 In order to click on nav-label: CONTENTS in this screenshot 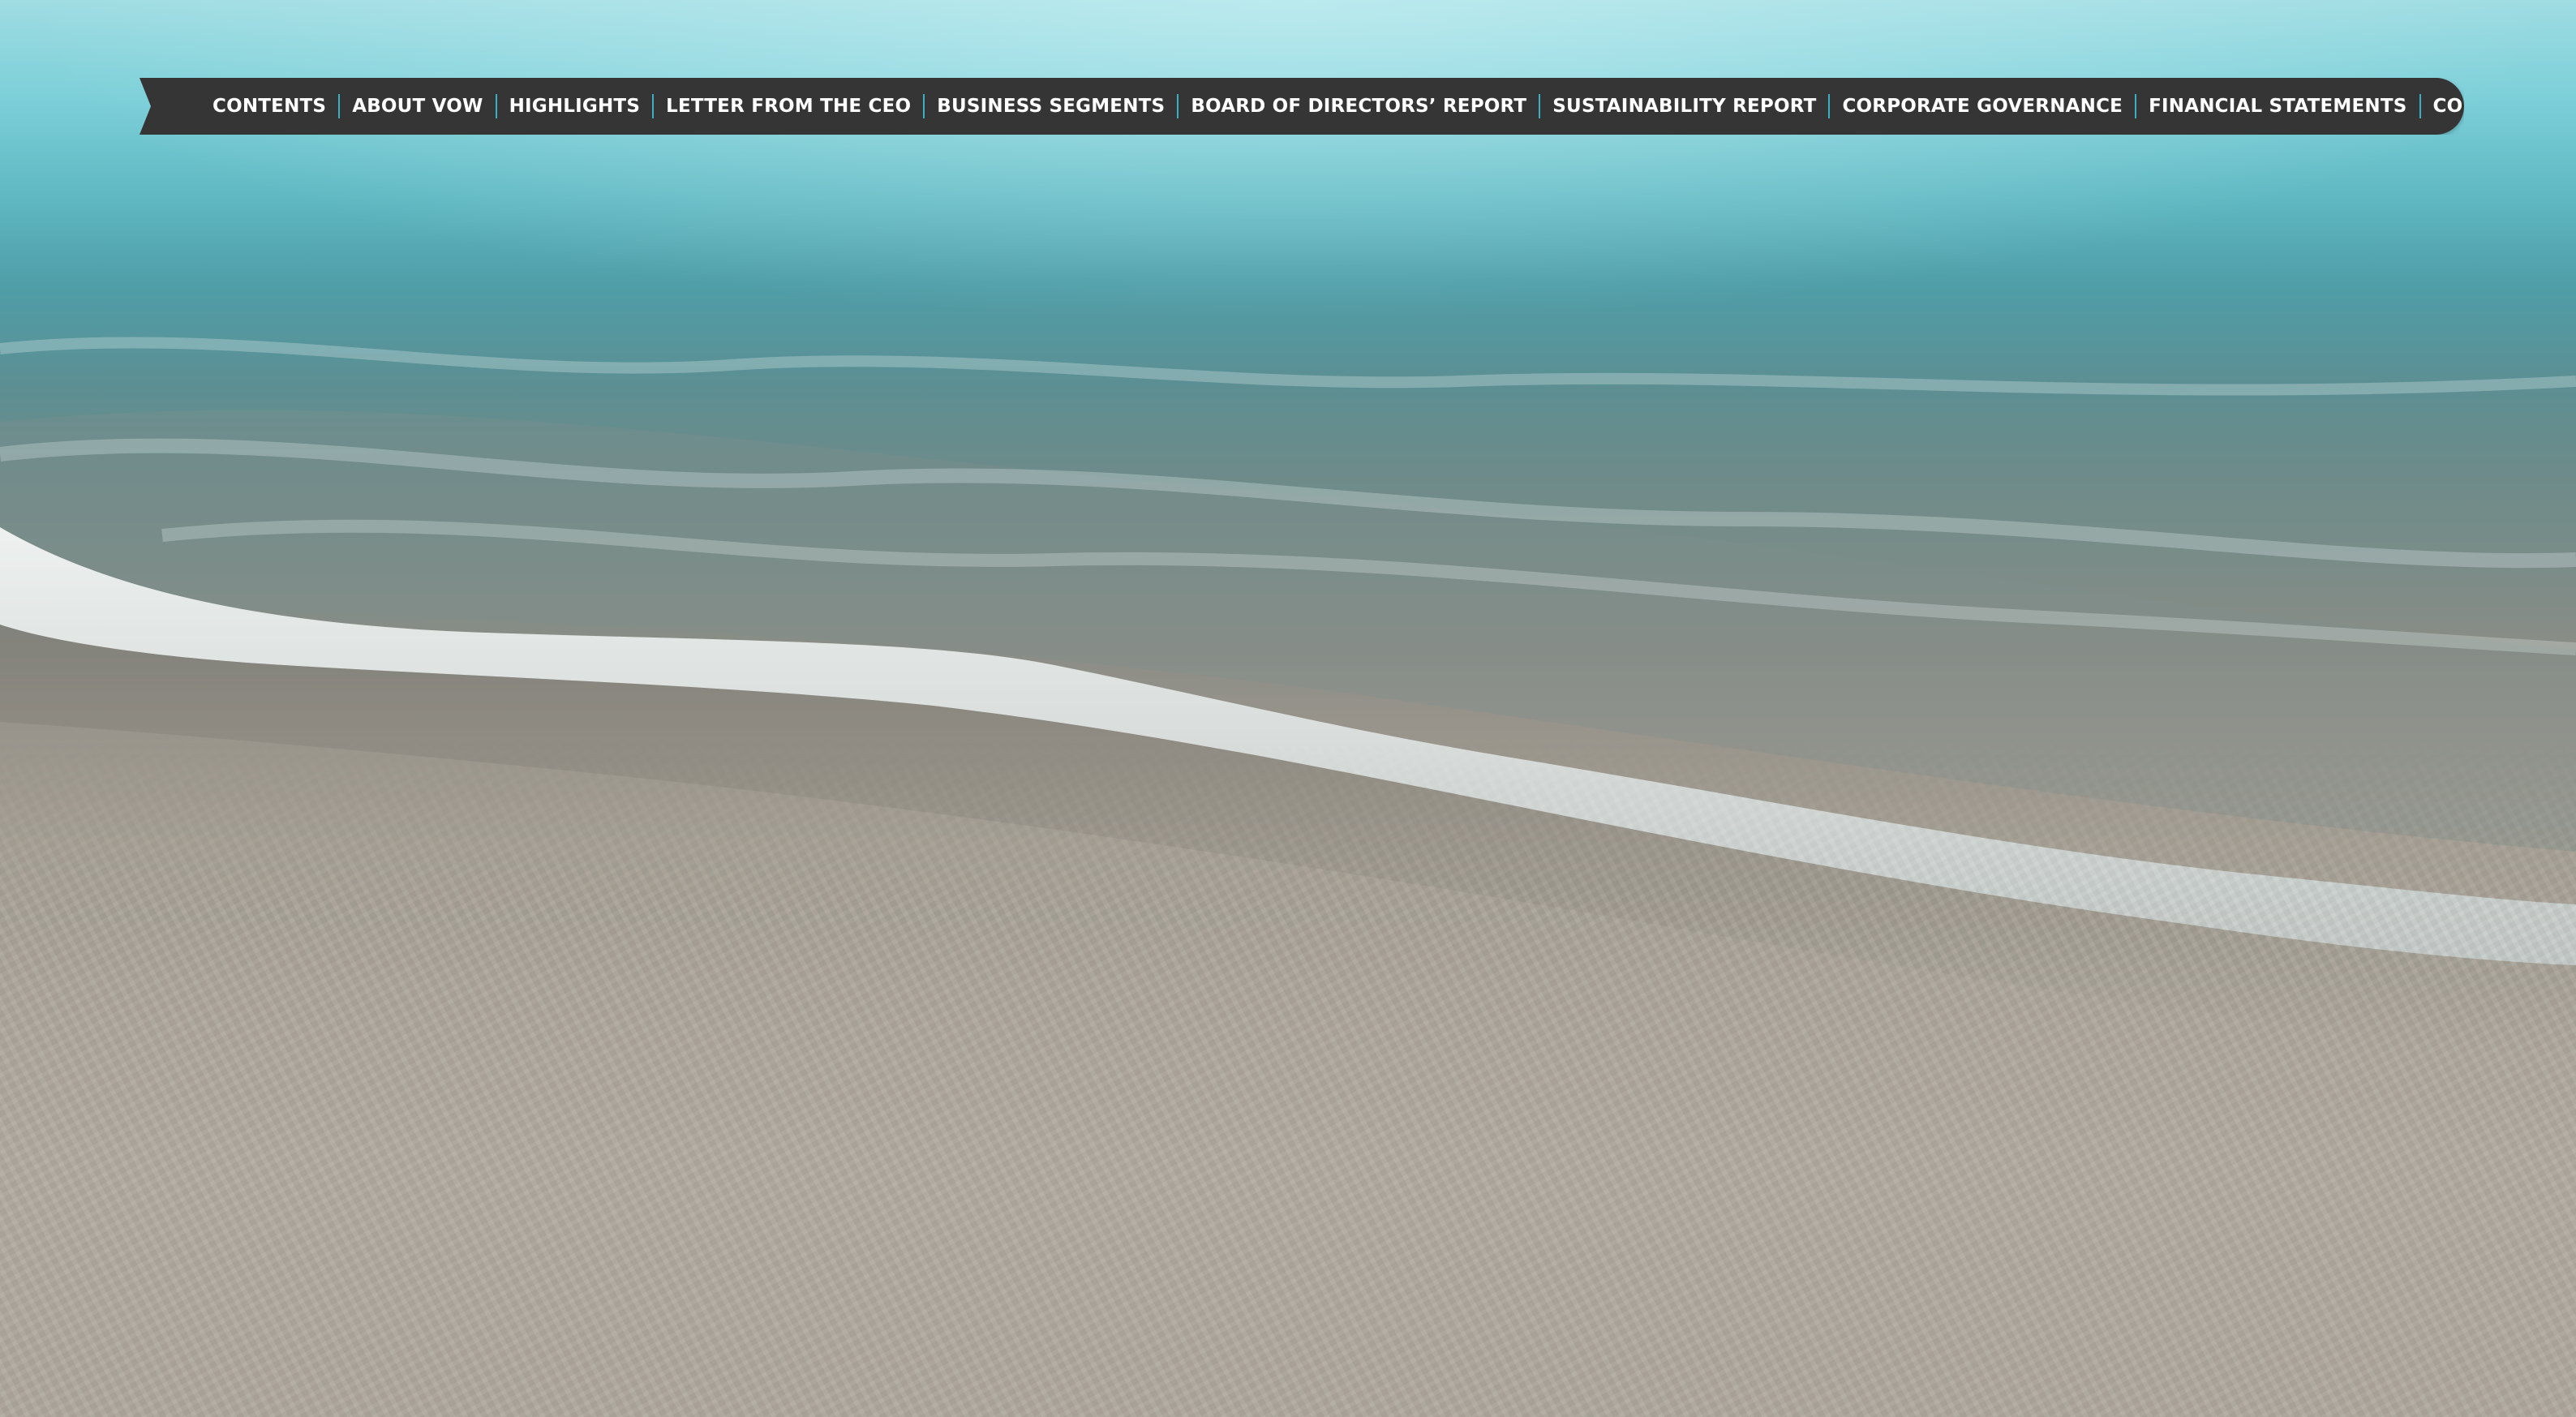, I will do `click(269, 106)`.